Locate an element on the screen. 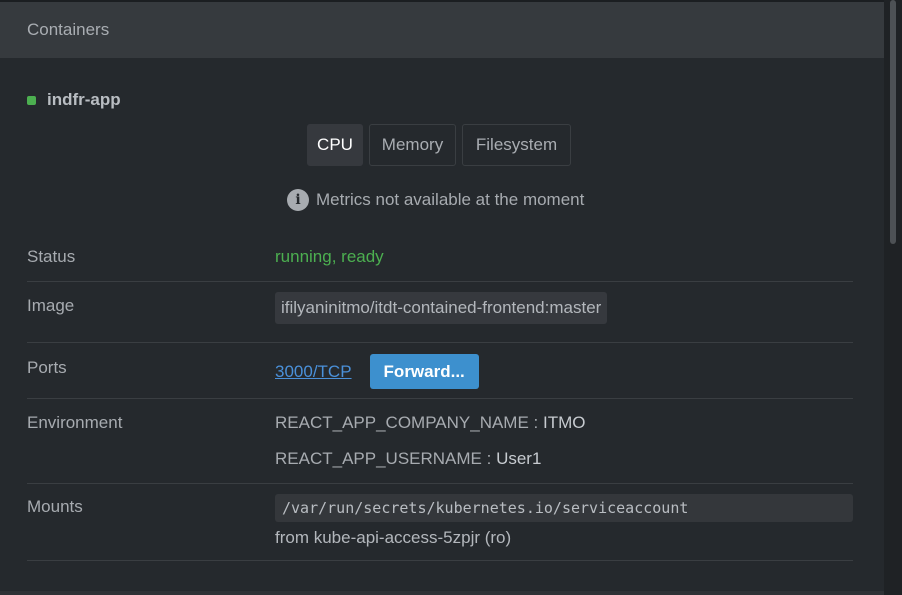 The width and height of the screenshot is (902, 595). section-title: Containers is located at coordinates (68, 29).